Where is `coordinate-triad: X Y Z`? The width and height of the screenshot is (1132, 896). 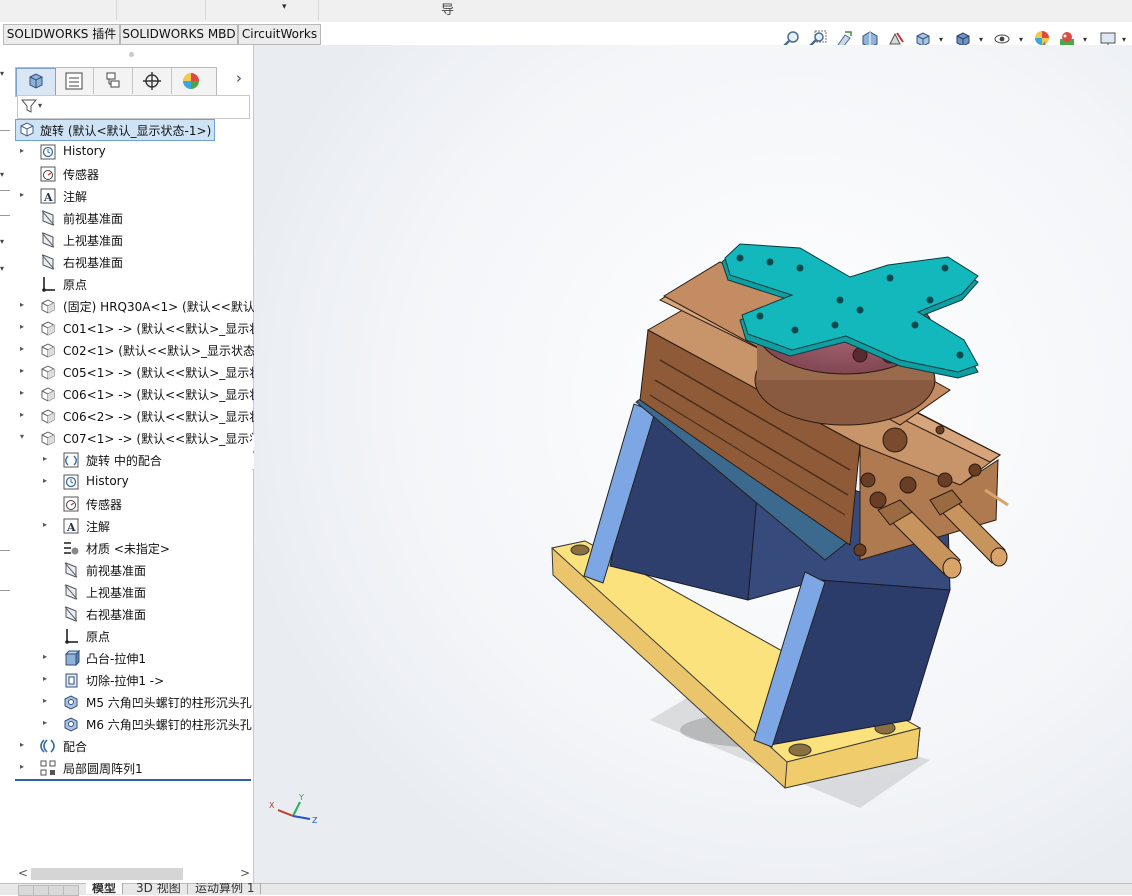
coordinate-triad: X Y Z is located at coordinates (293, 809).